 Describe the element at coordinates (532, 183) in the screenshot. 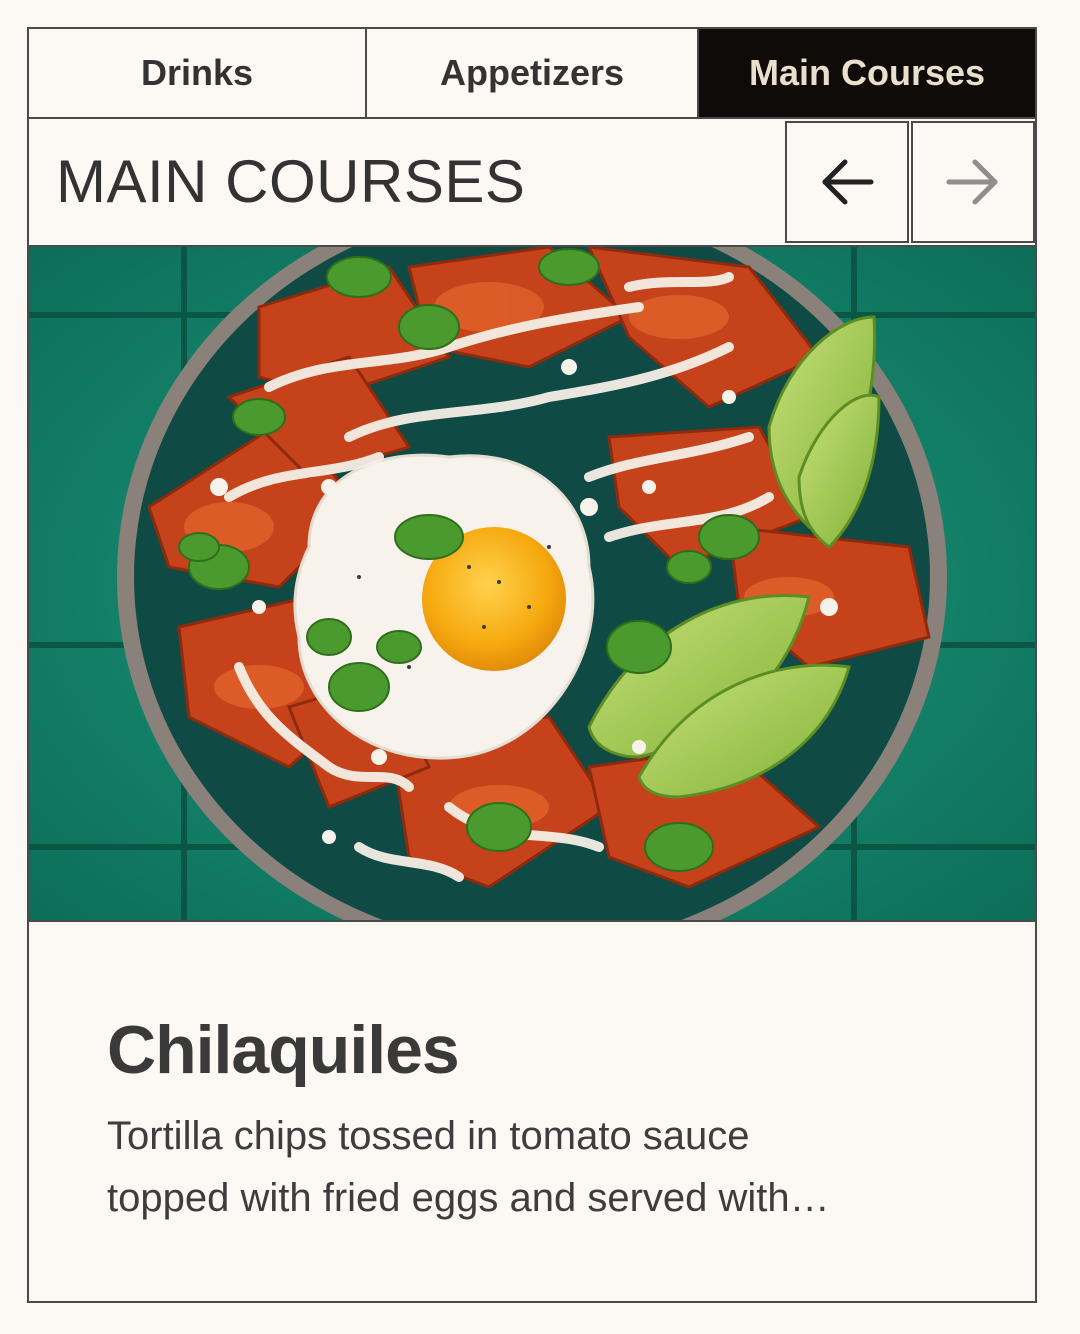

I see `section-header: MAIN COURSES` at that location.